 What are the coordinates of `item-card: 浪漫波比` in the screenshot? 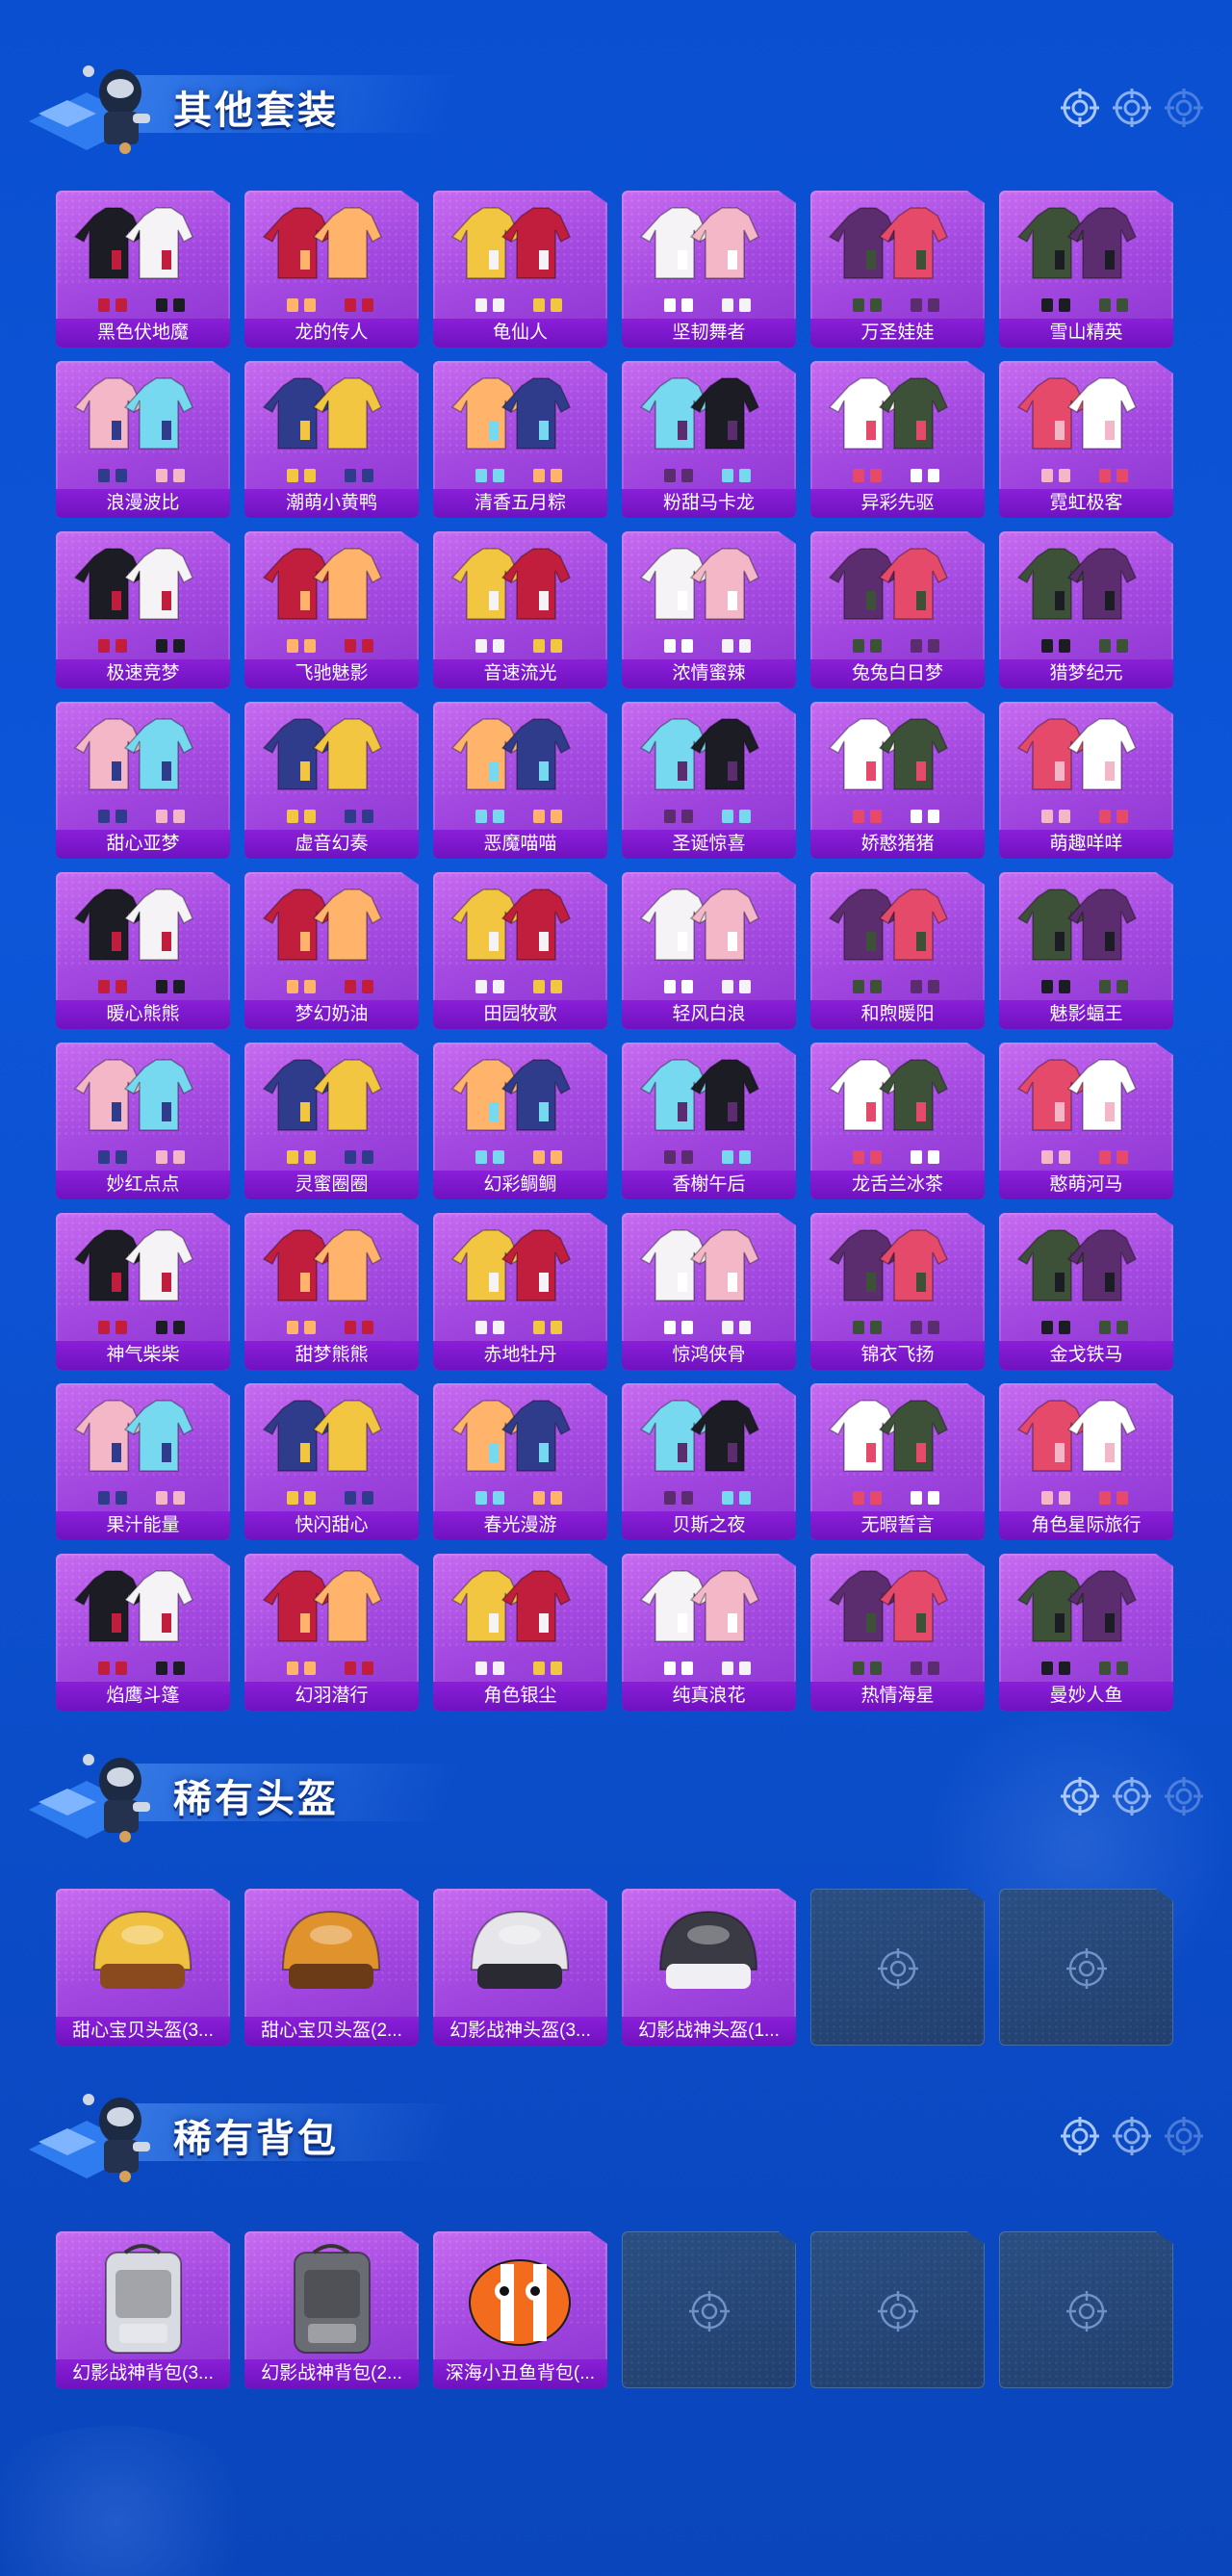 It's located at (143, 440).